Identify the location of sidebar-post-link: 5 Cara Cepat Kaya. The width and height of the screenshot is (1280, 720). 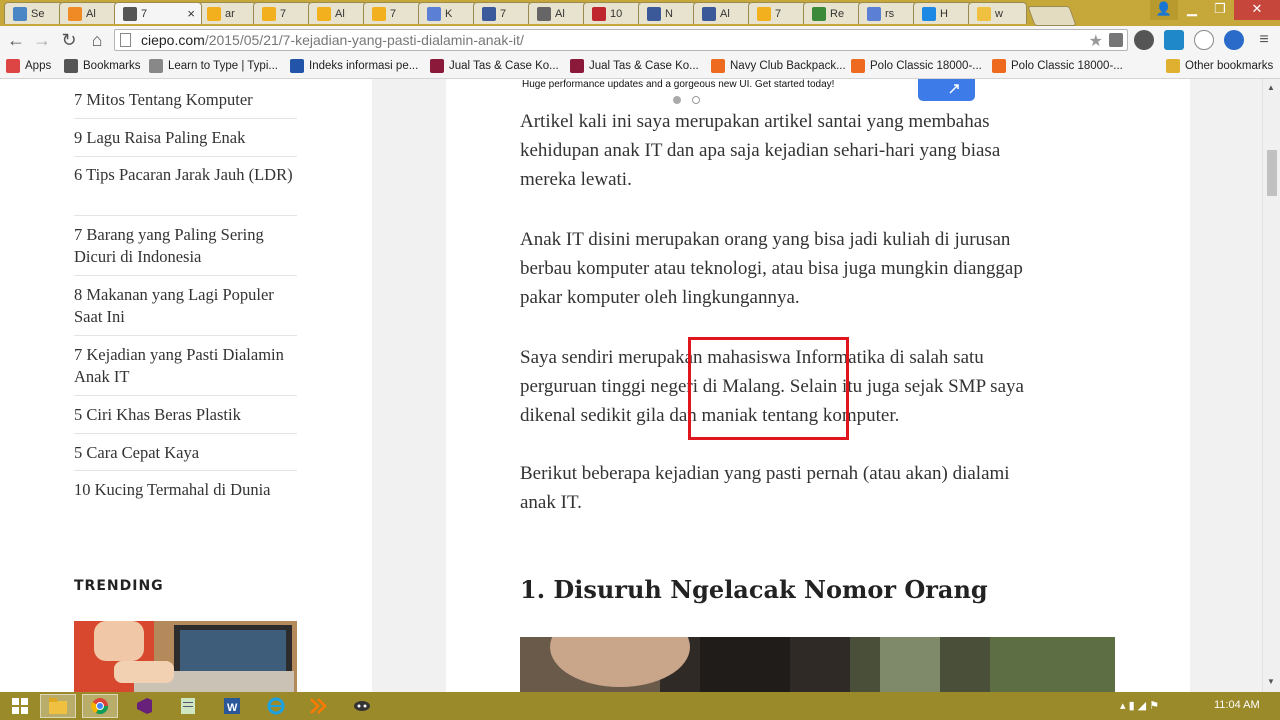
(185, 453).